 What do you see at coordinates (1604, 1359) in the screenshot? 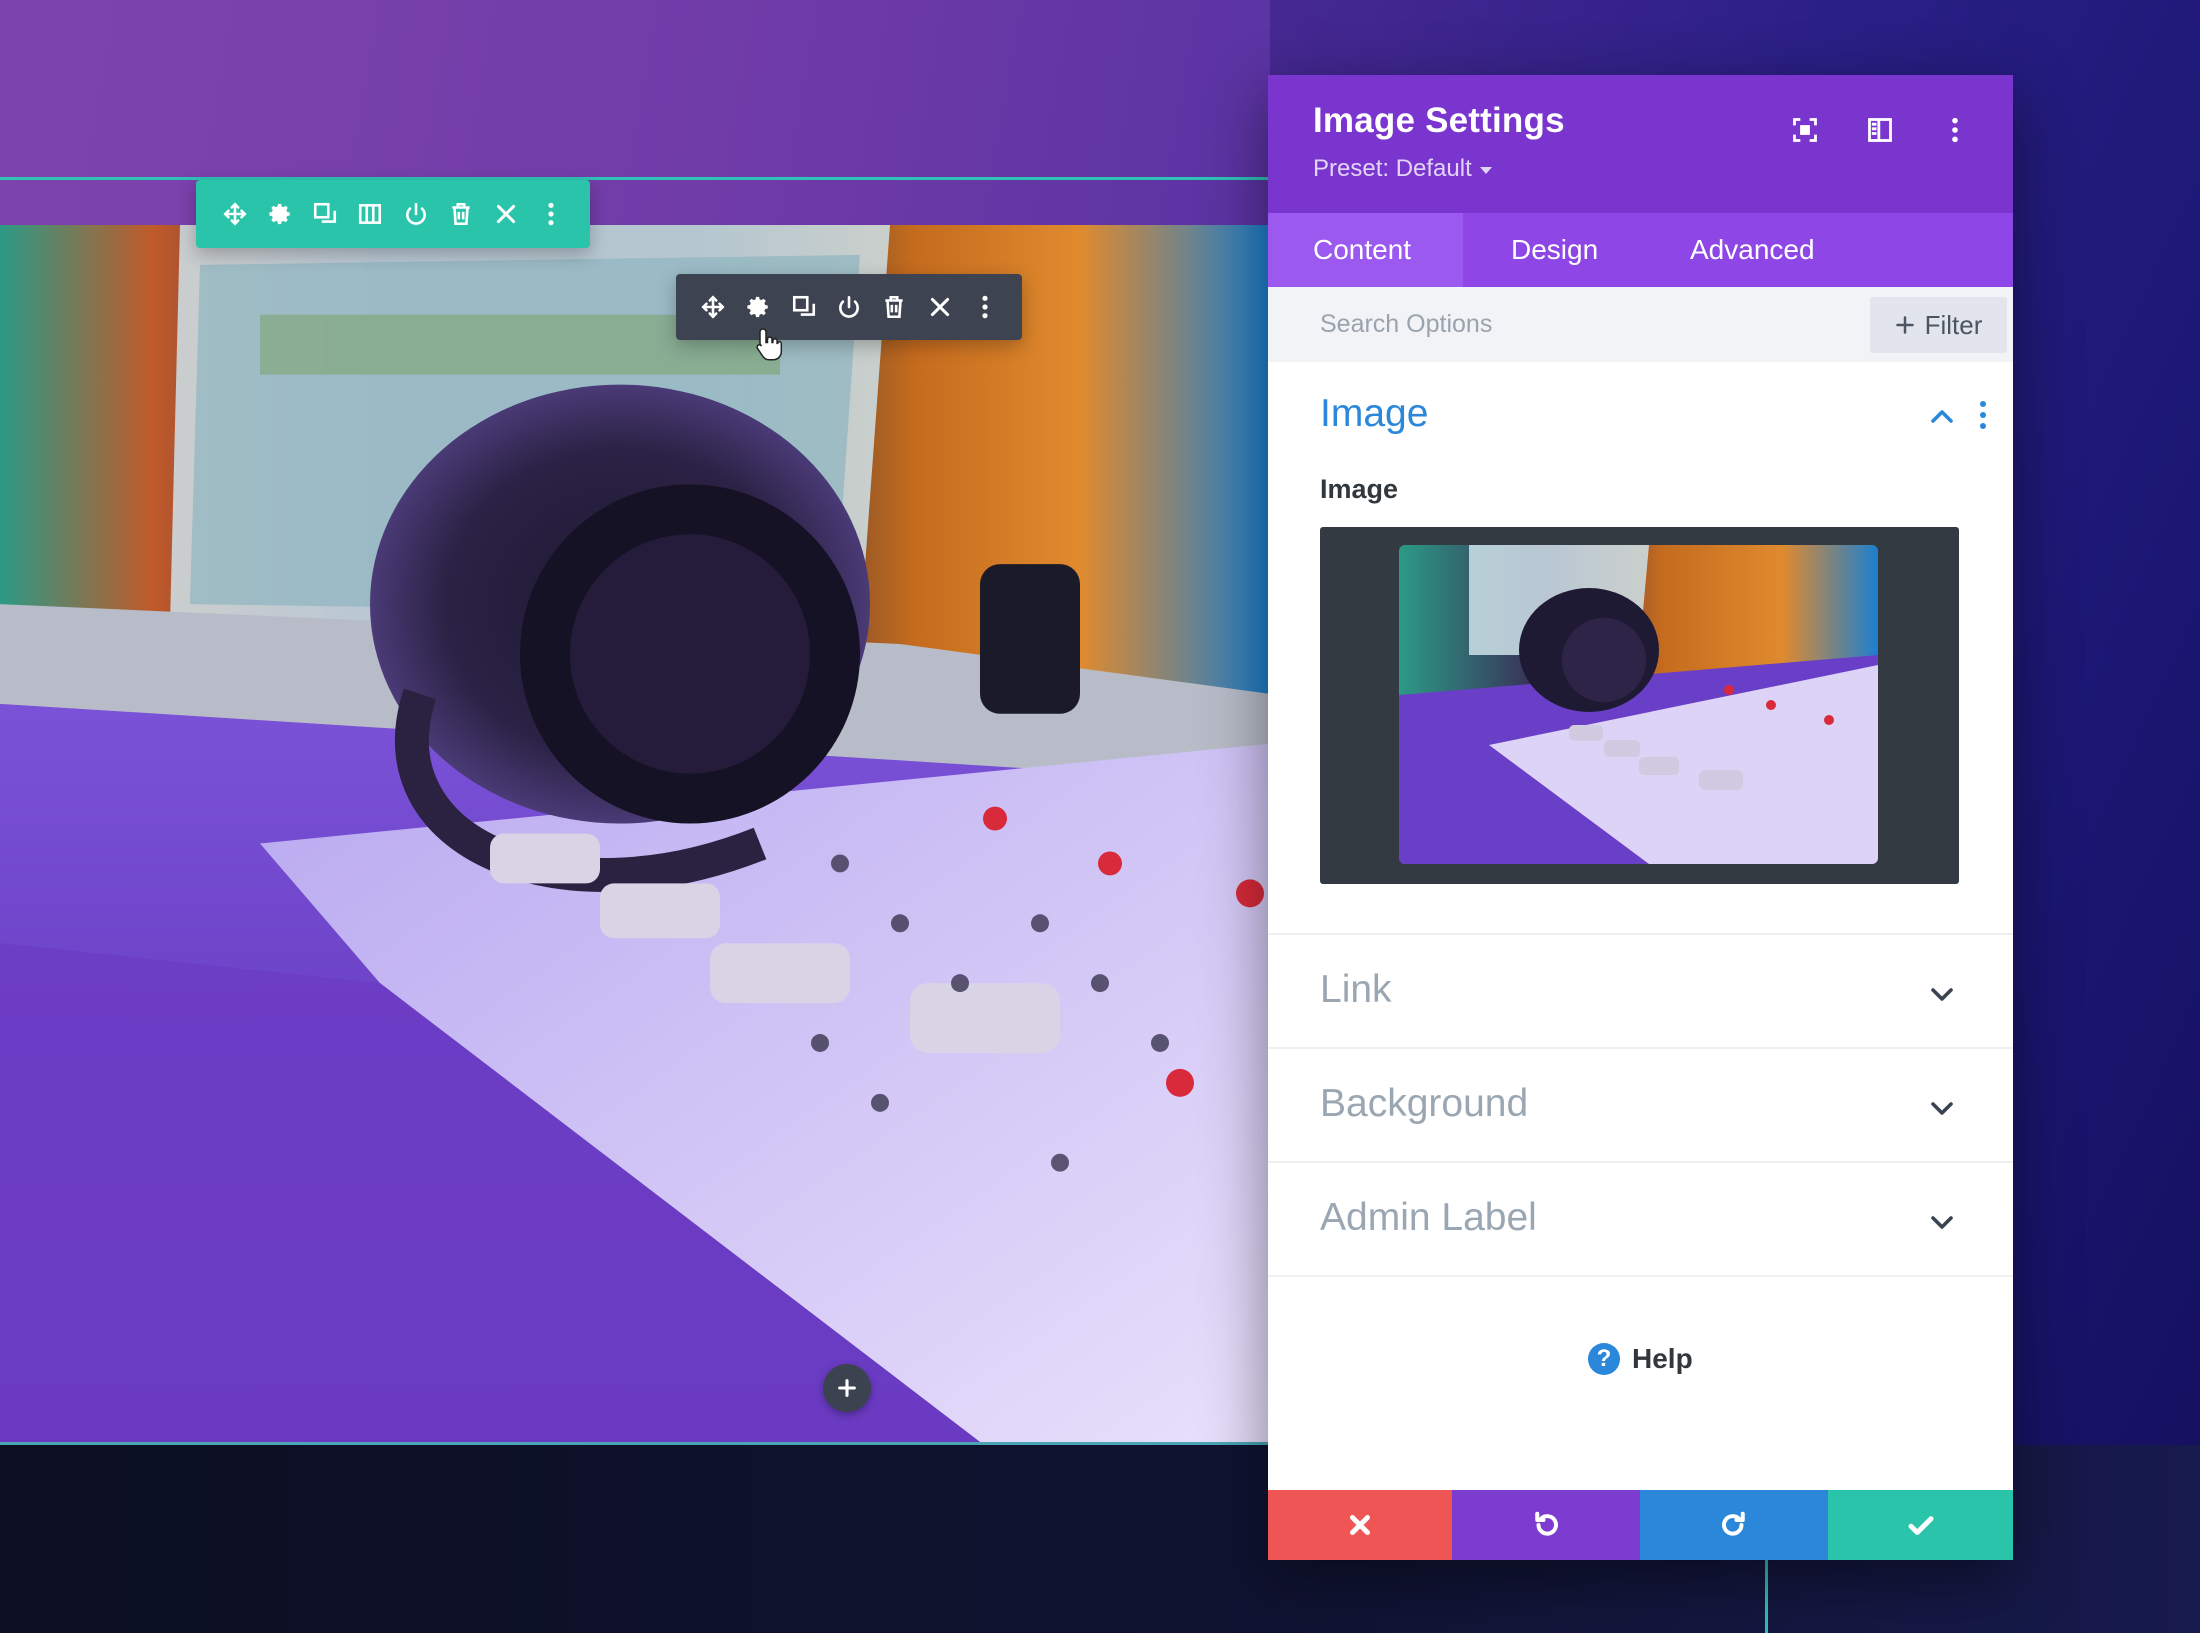
I see `question-mark-icon: ?` at bounding box center [1604, 1359].